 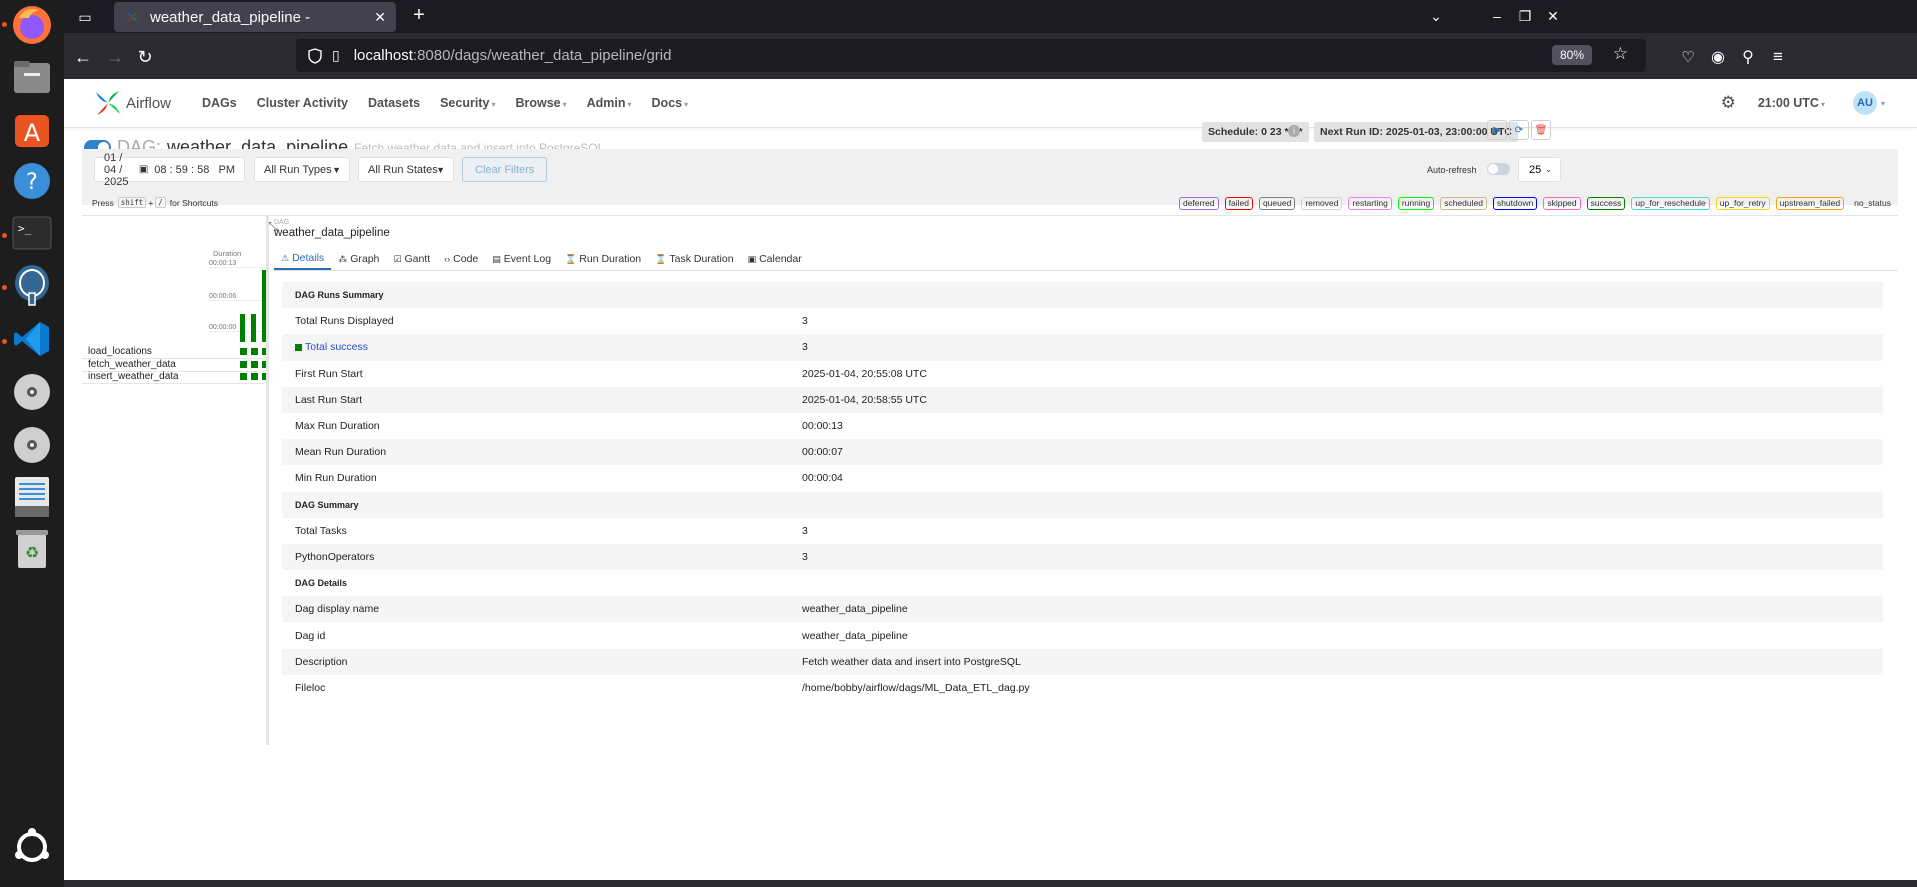 I want to click on gear-icon: ⚙, so click(x=1728, y=103).